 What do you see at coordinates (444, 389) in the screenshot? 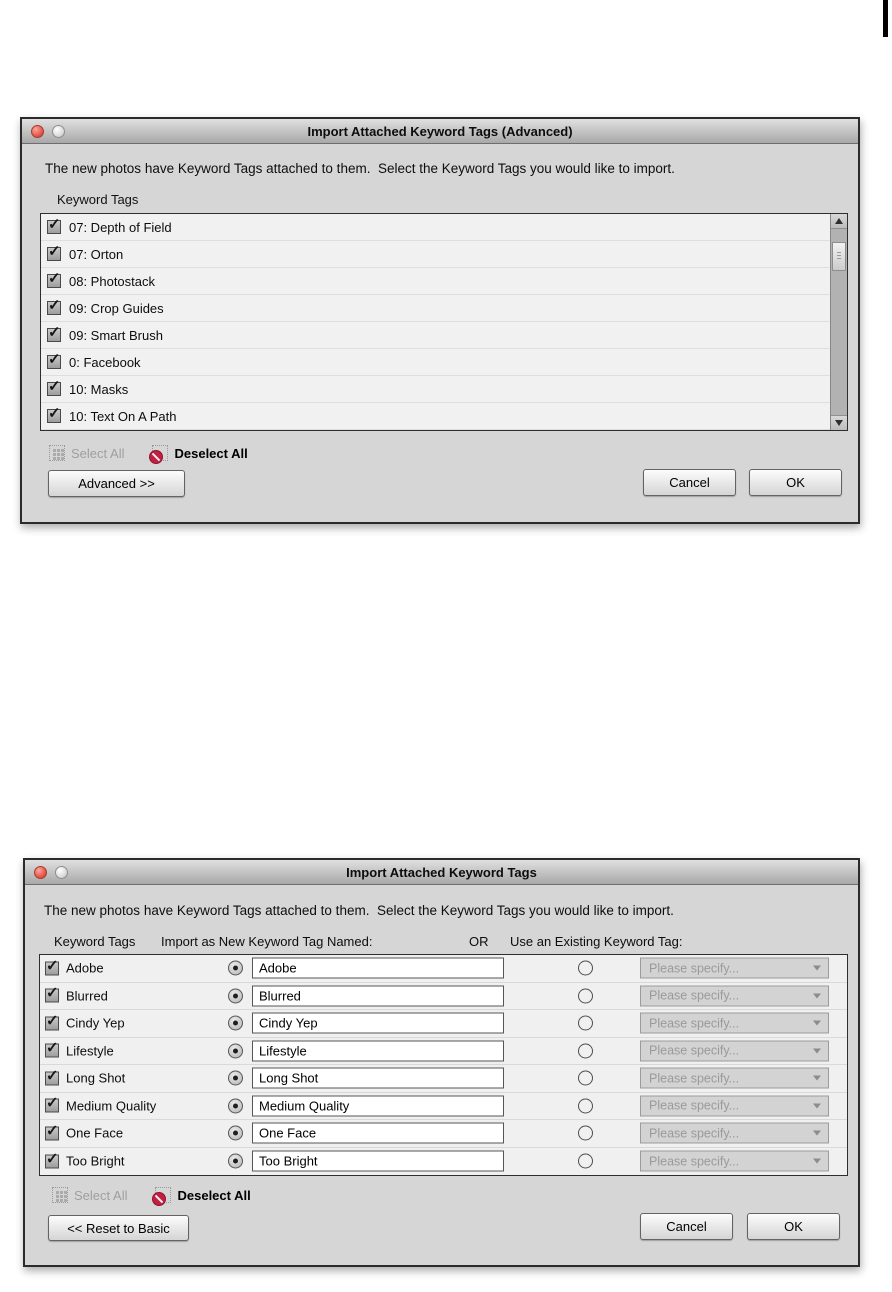
I see `keyword-tag-row: 10: Masks` at bounding box center [444, 389].